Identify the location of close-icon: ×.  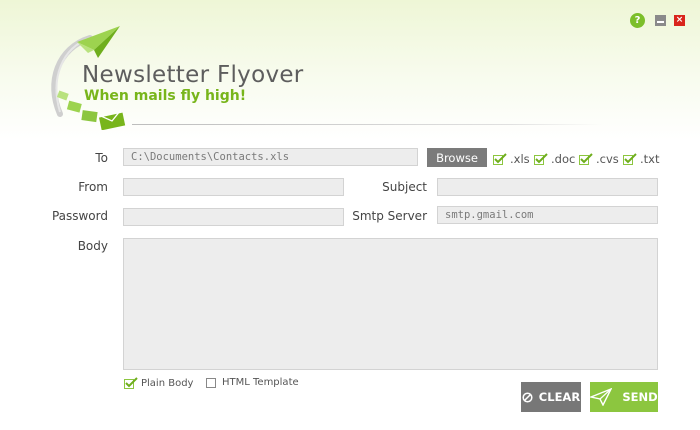
(679, 20).